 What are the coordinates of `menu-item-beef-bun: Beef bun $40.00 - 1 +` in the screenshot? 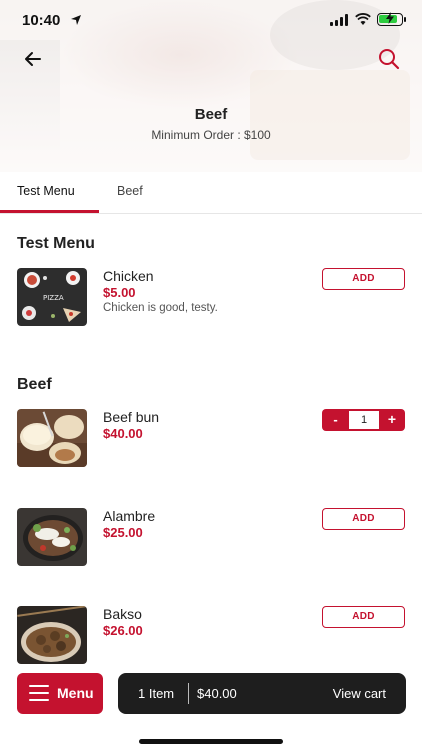 It's located at (211, 439).